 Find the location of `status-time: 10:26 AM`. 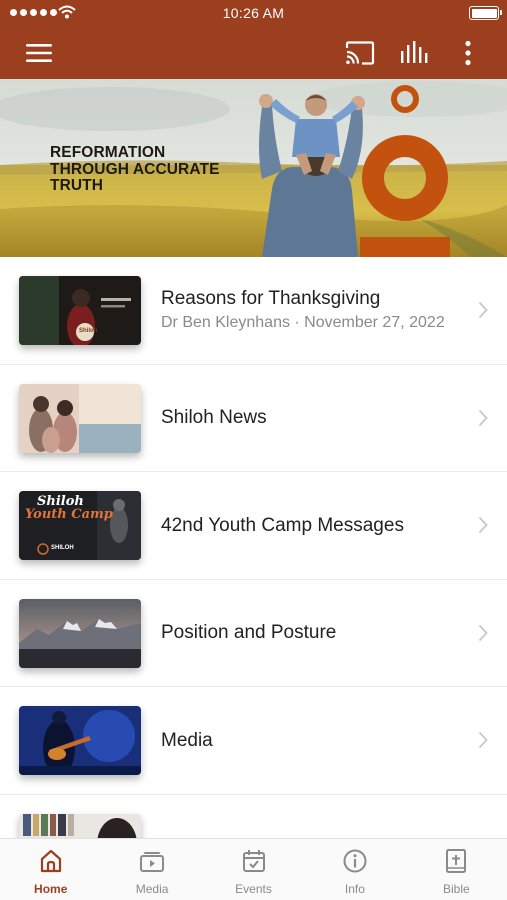

status-time: 10:26 AM is located at coordinates (253, 13).